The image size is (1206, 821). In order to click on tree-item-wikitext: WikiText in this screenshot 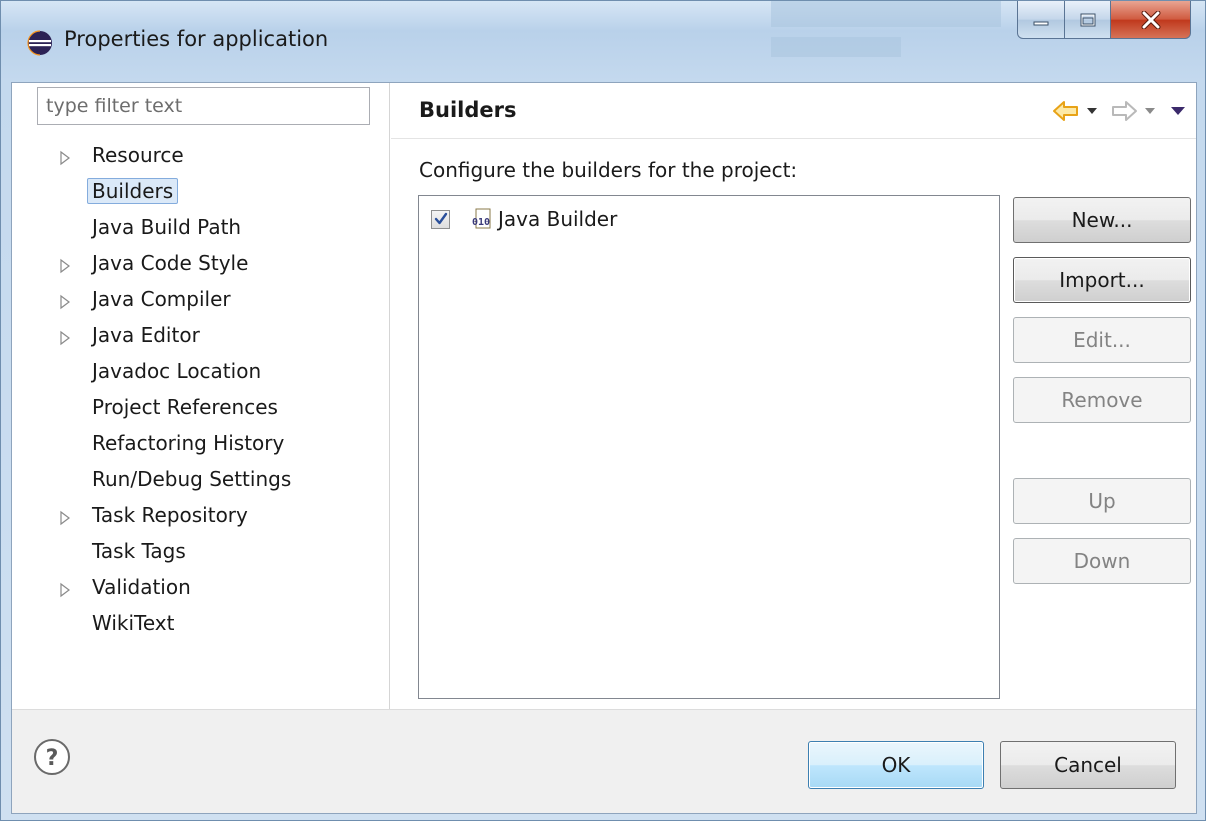, I will do `click(201, 625)`.